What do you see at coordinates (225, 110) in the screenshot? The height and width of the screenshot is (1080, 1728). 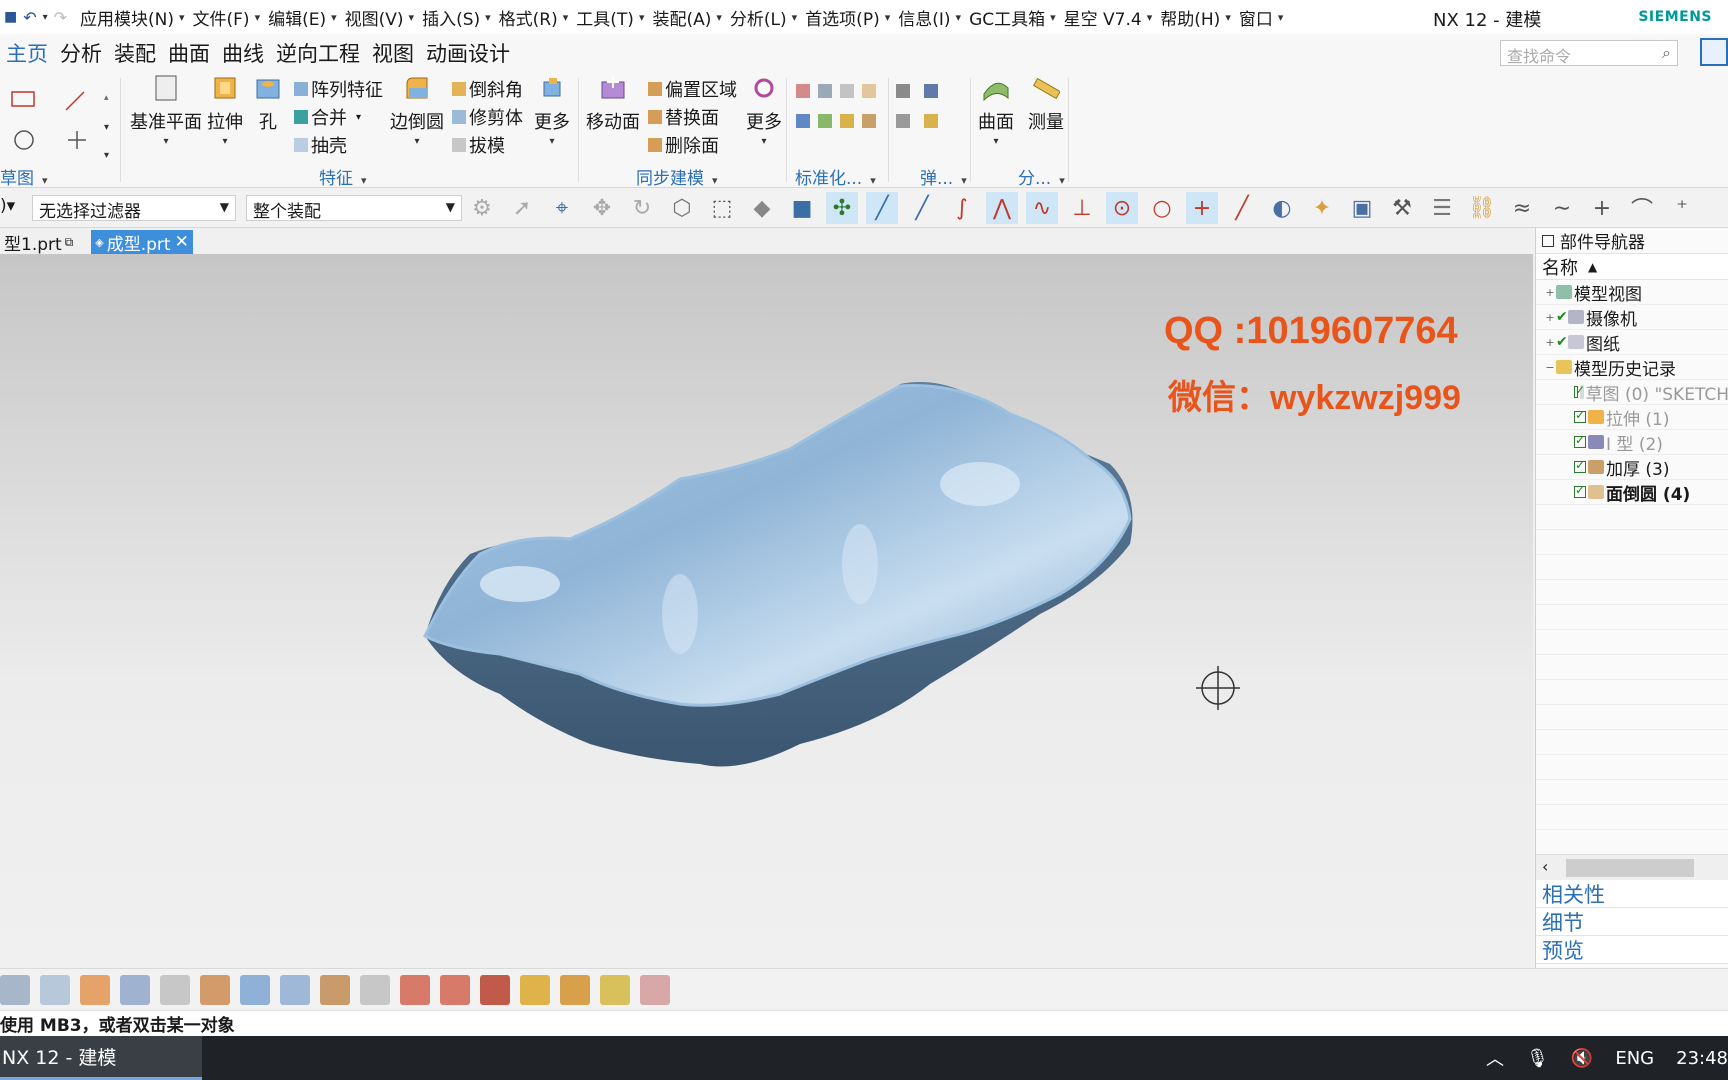 I see `extrude-button: 拉伸 ▾` at bounding box center [225, 110].